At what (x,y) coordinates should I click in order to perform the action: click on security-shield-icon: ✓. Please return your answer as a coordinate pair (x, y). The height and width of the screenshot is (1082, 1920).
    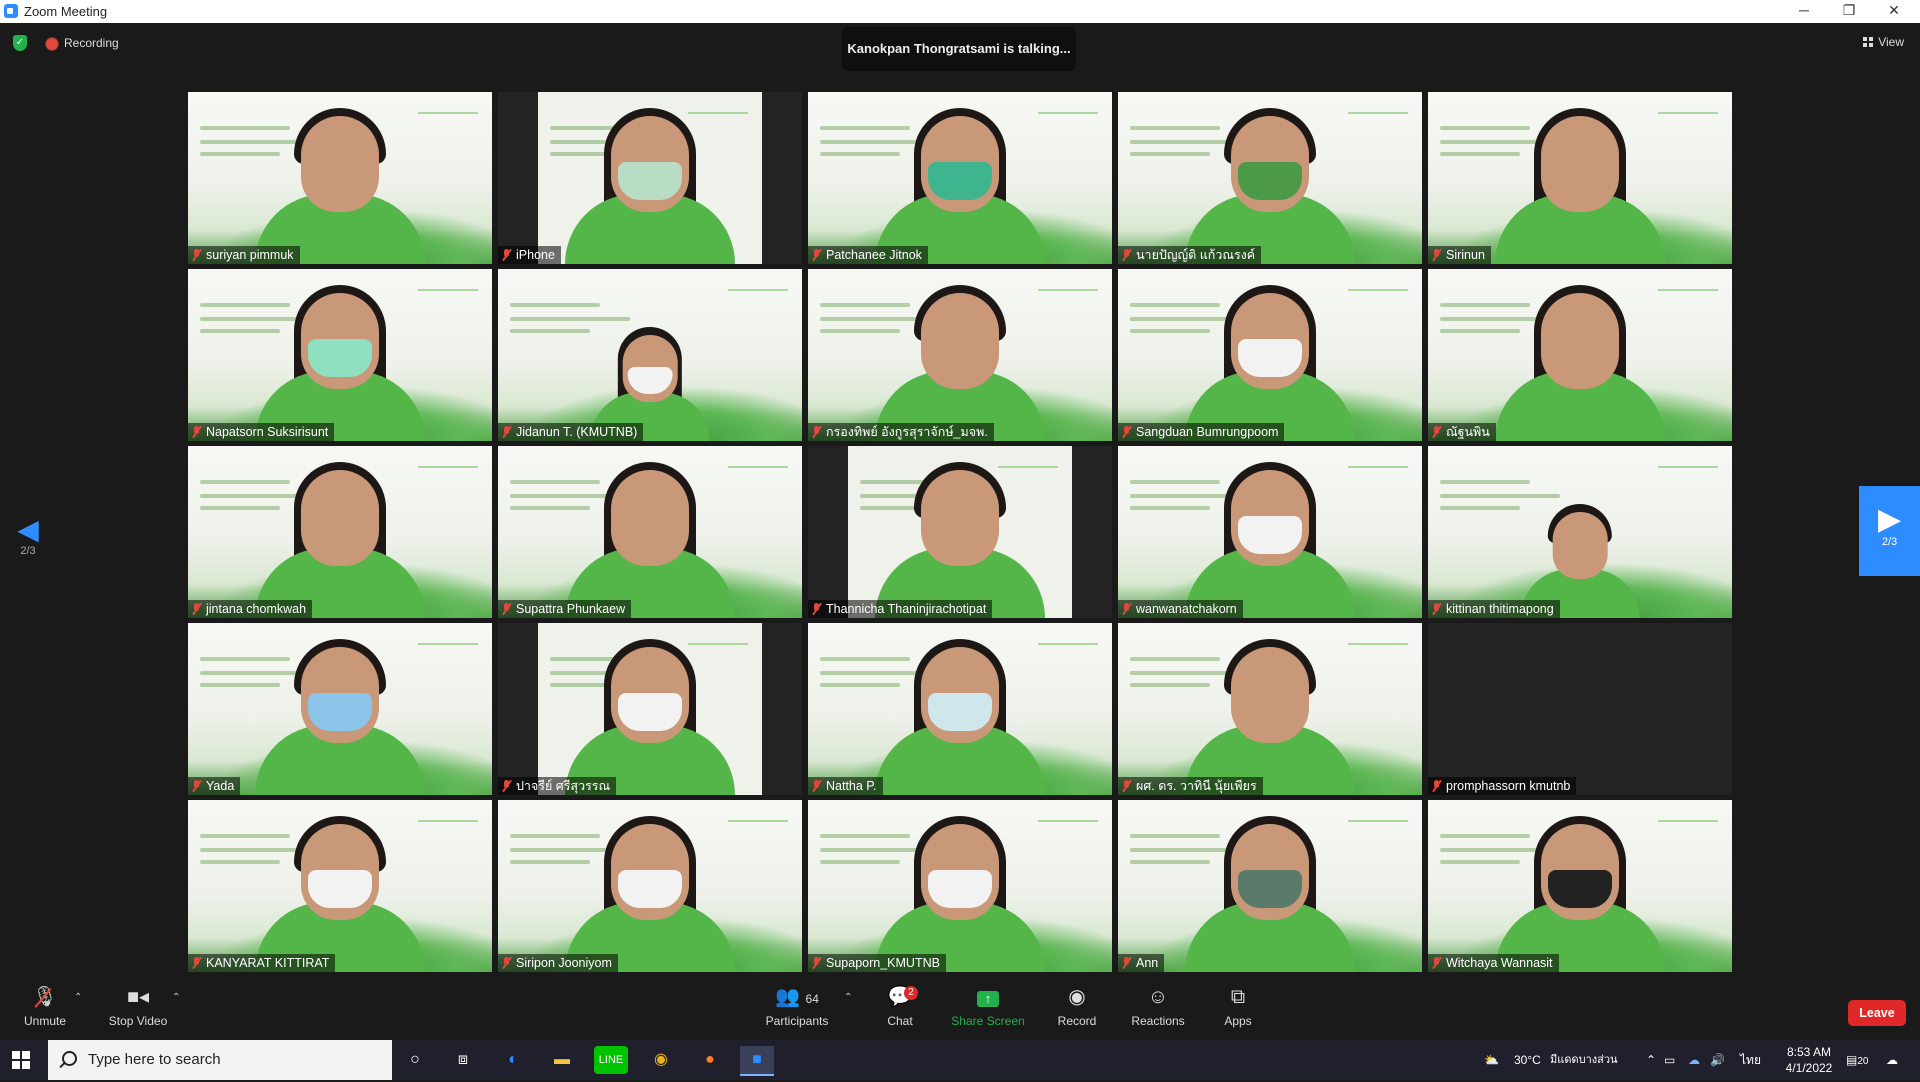
    Looking at the image, I should click on (20, 43).